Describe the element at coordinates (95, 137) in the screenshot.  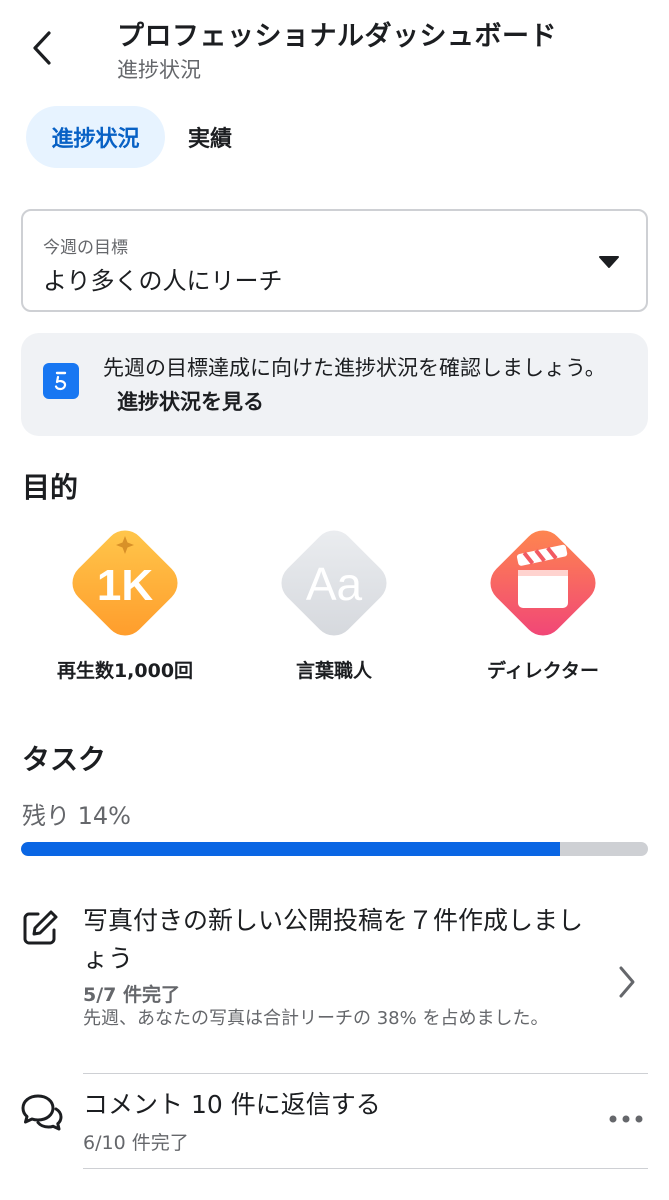
I see `tab-progress: 進捗状況` at that location.